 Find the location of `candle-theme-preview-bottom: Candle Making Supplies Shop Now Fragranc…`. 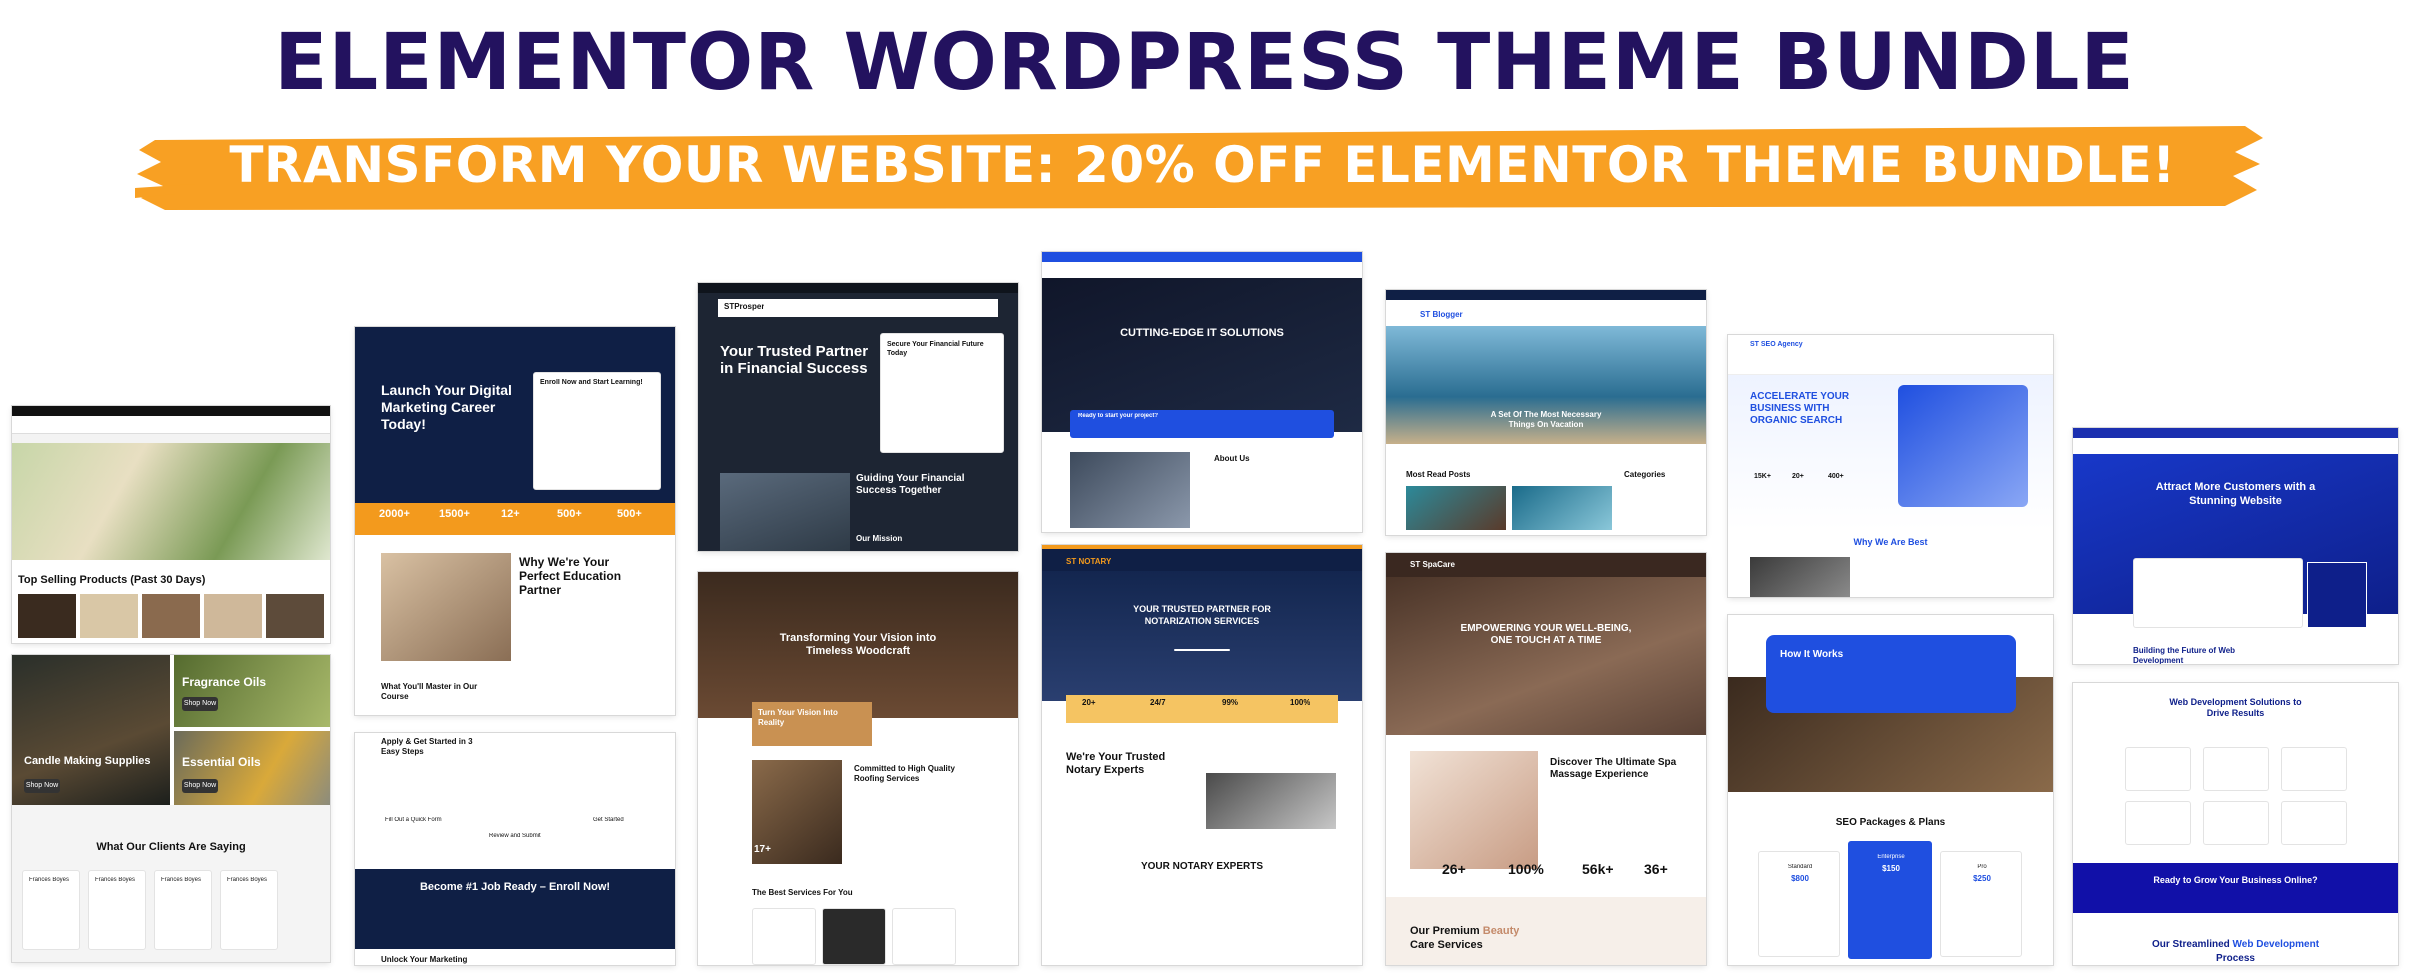

candle-theme-preview-bottom: Candle Making Supplies Shop Now Fragranc… is located at coordinates (171, 808).